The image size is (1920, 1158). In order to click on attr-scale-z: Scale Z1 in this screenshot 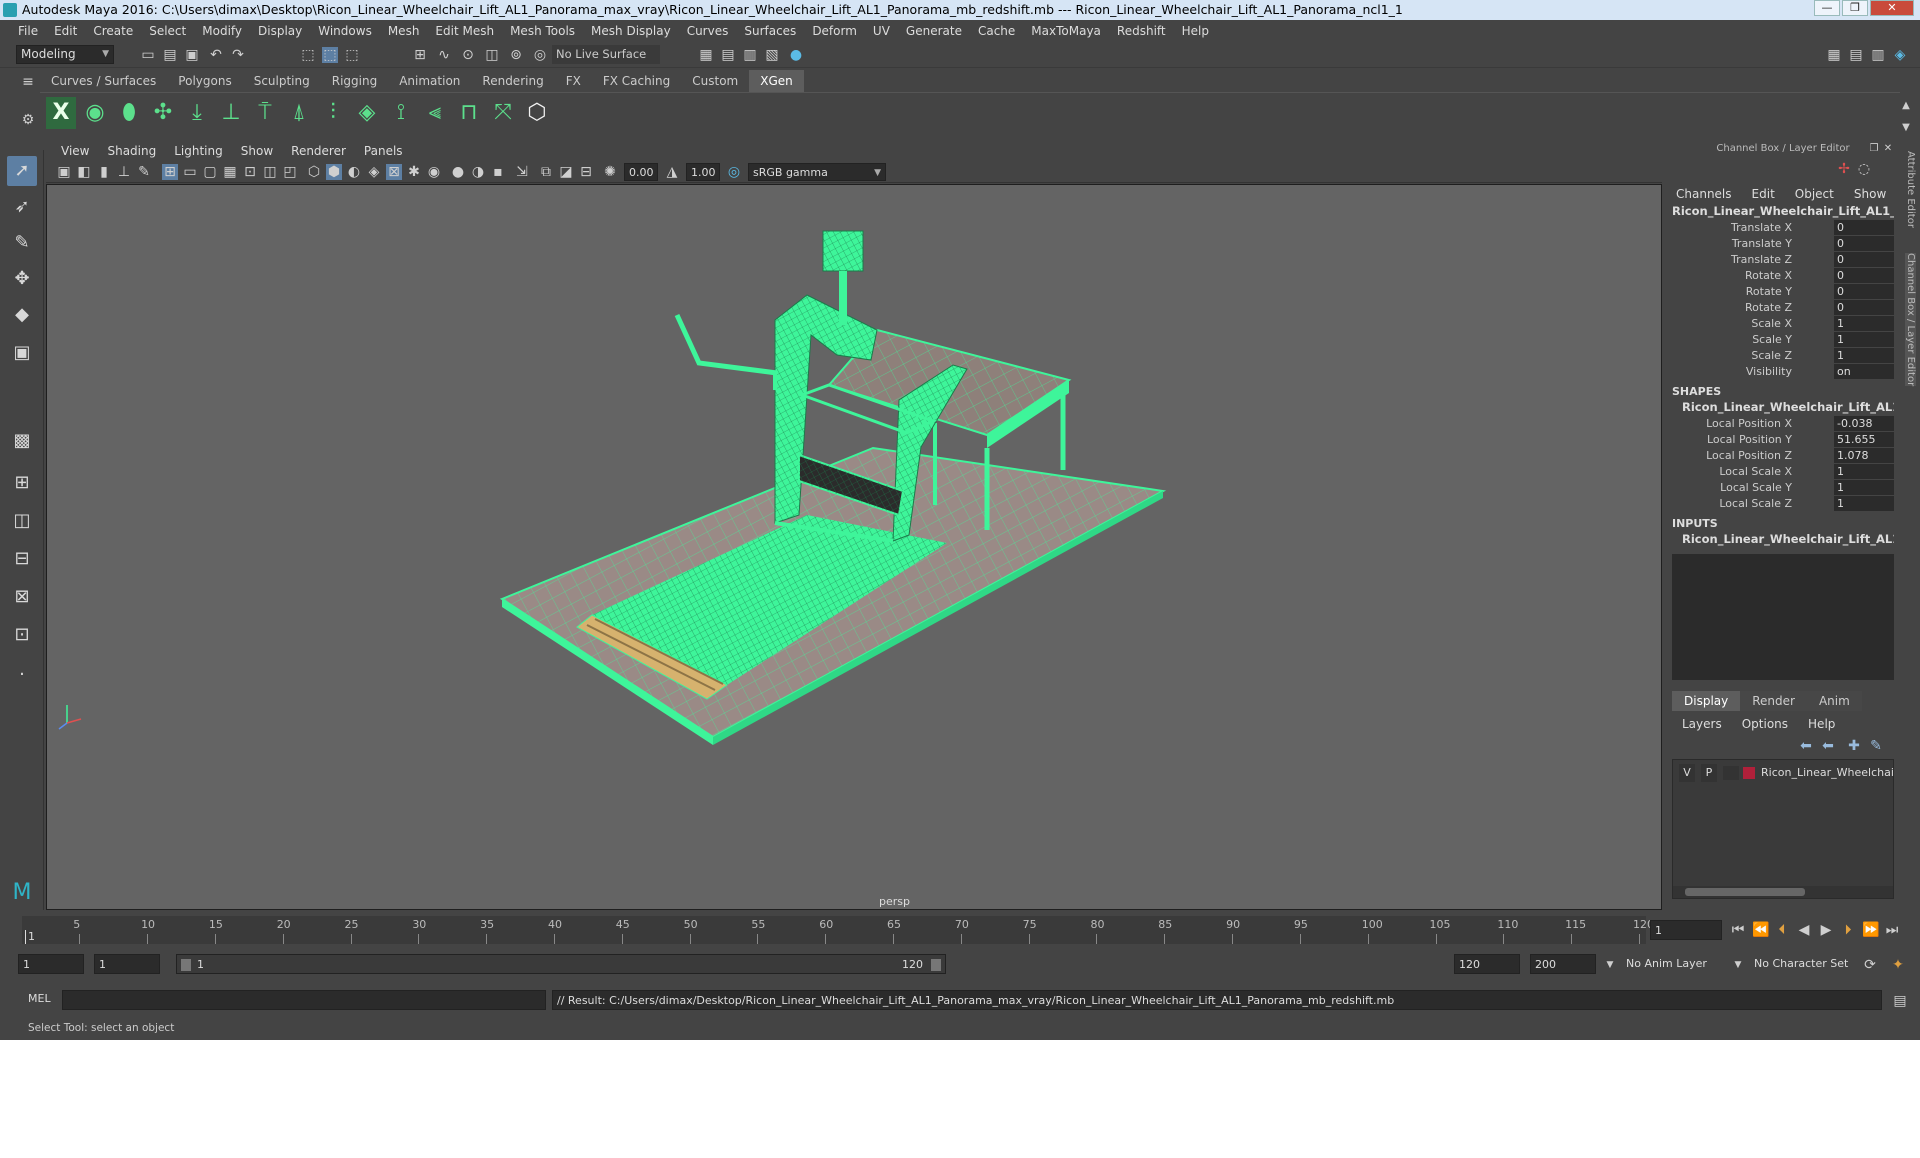, I will do `click(1781, 356)`.